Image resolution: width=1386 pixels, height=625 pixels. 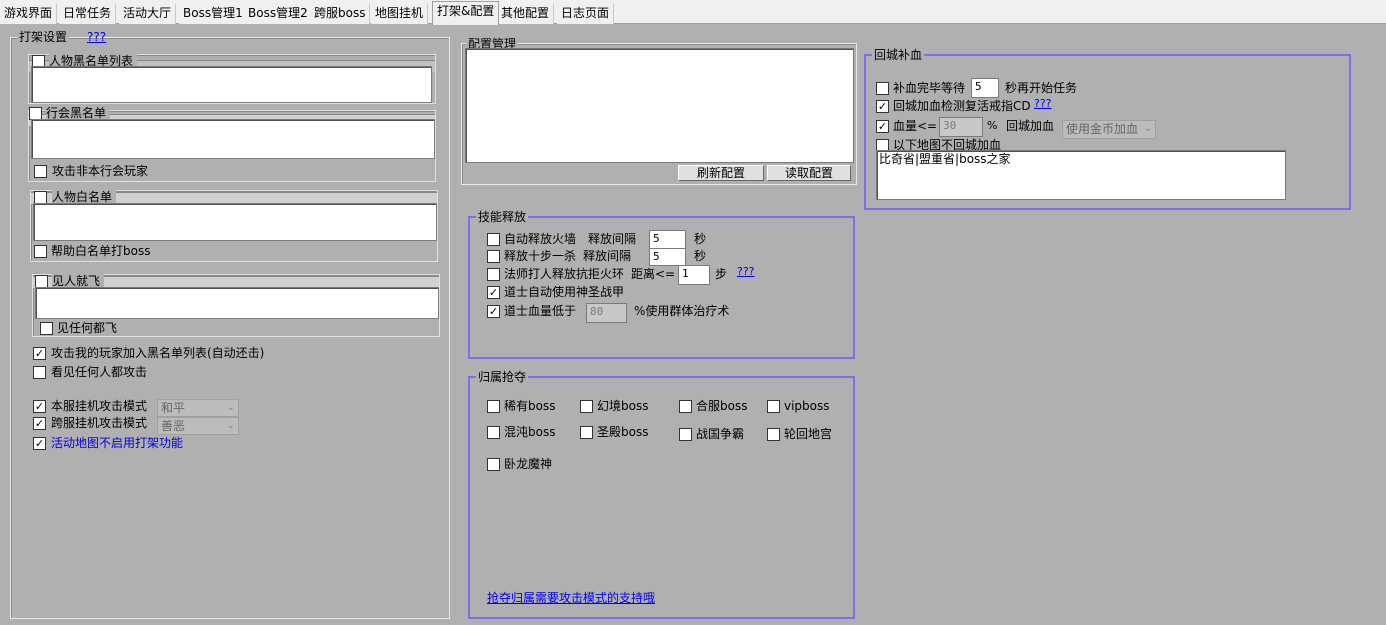 I want to click on firewall-checkbox, so click(x=493, y=239).